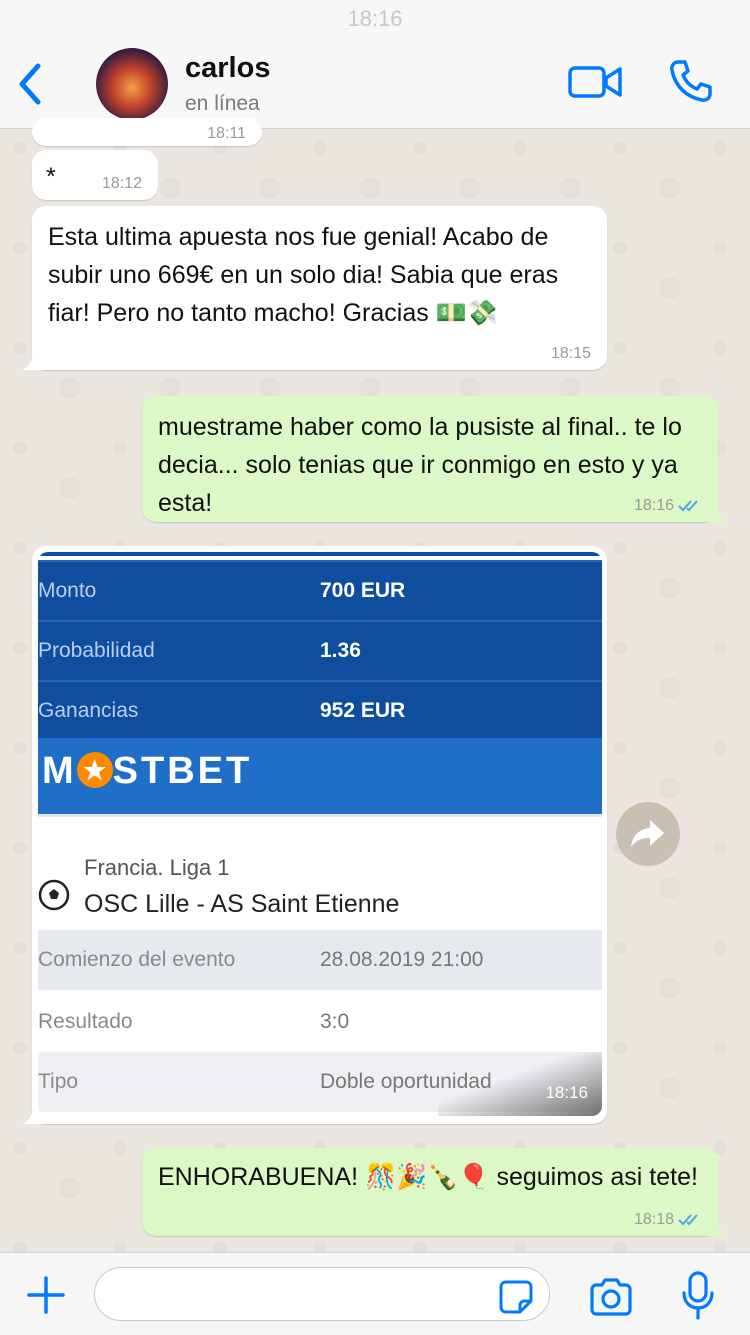  Describe the element at coordinates (147, 771) in the screenshot. I see `brand-logo: M ★ STBET` at that location.